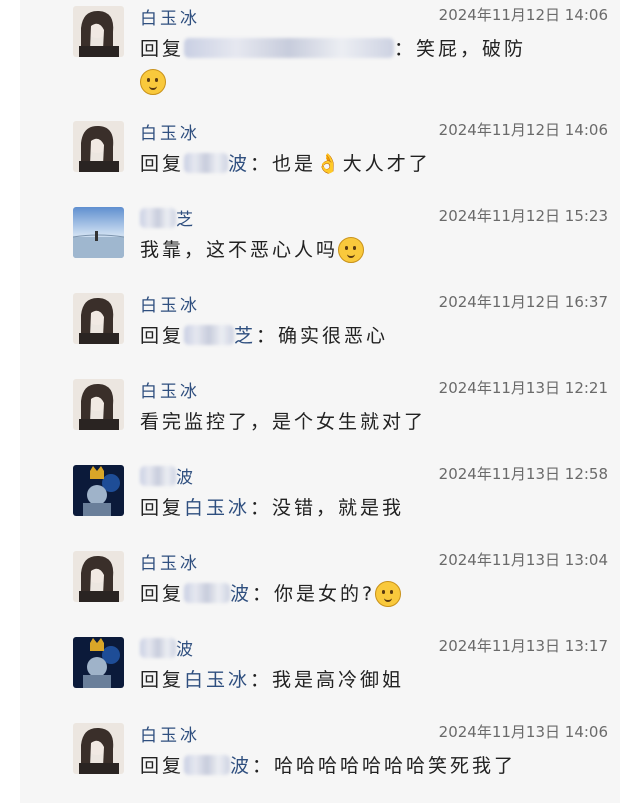  I want to click on comment-item: 波 2024年11月13日 13:17 回复白玉冰：我是高冷御姐, so click(320, 674).